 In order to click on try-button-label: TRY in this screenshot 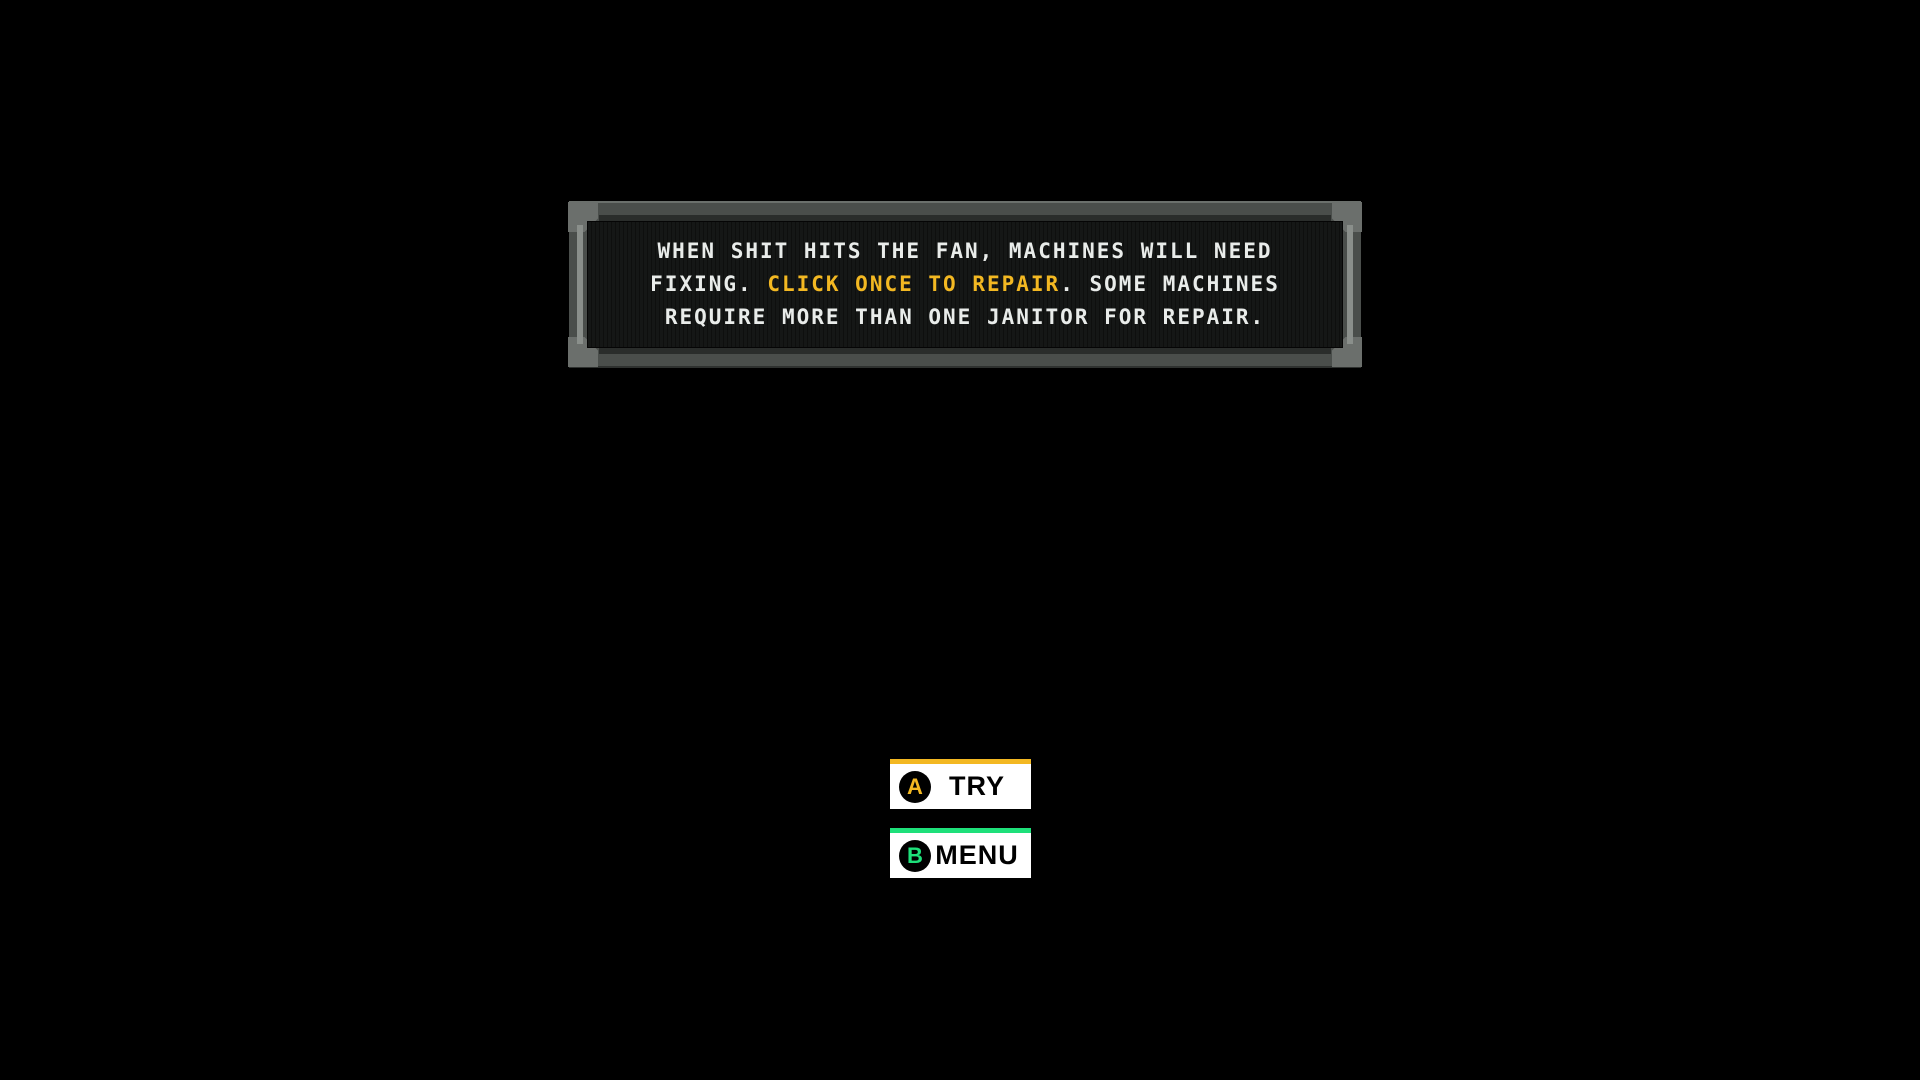, I will do `click(977, 786)`.